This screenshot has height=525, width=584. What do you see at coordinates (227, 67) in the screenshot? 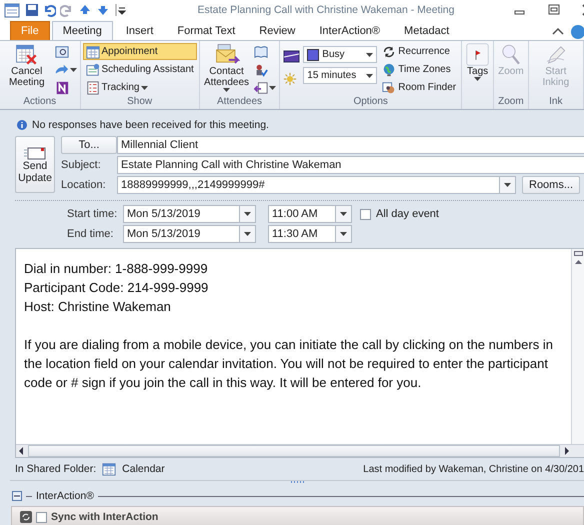
I see `ribbon-button: Contact Attendees` at bounding box center [227, 67].